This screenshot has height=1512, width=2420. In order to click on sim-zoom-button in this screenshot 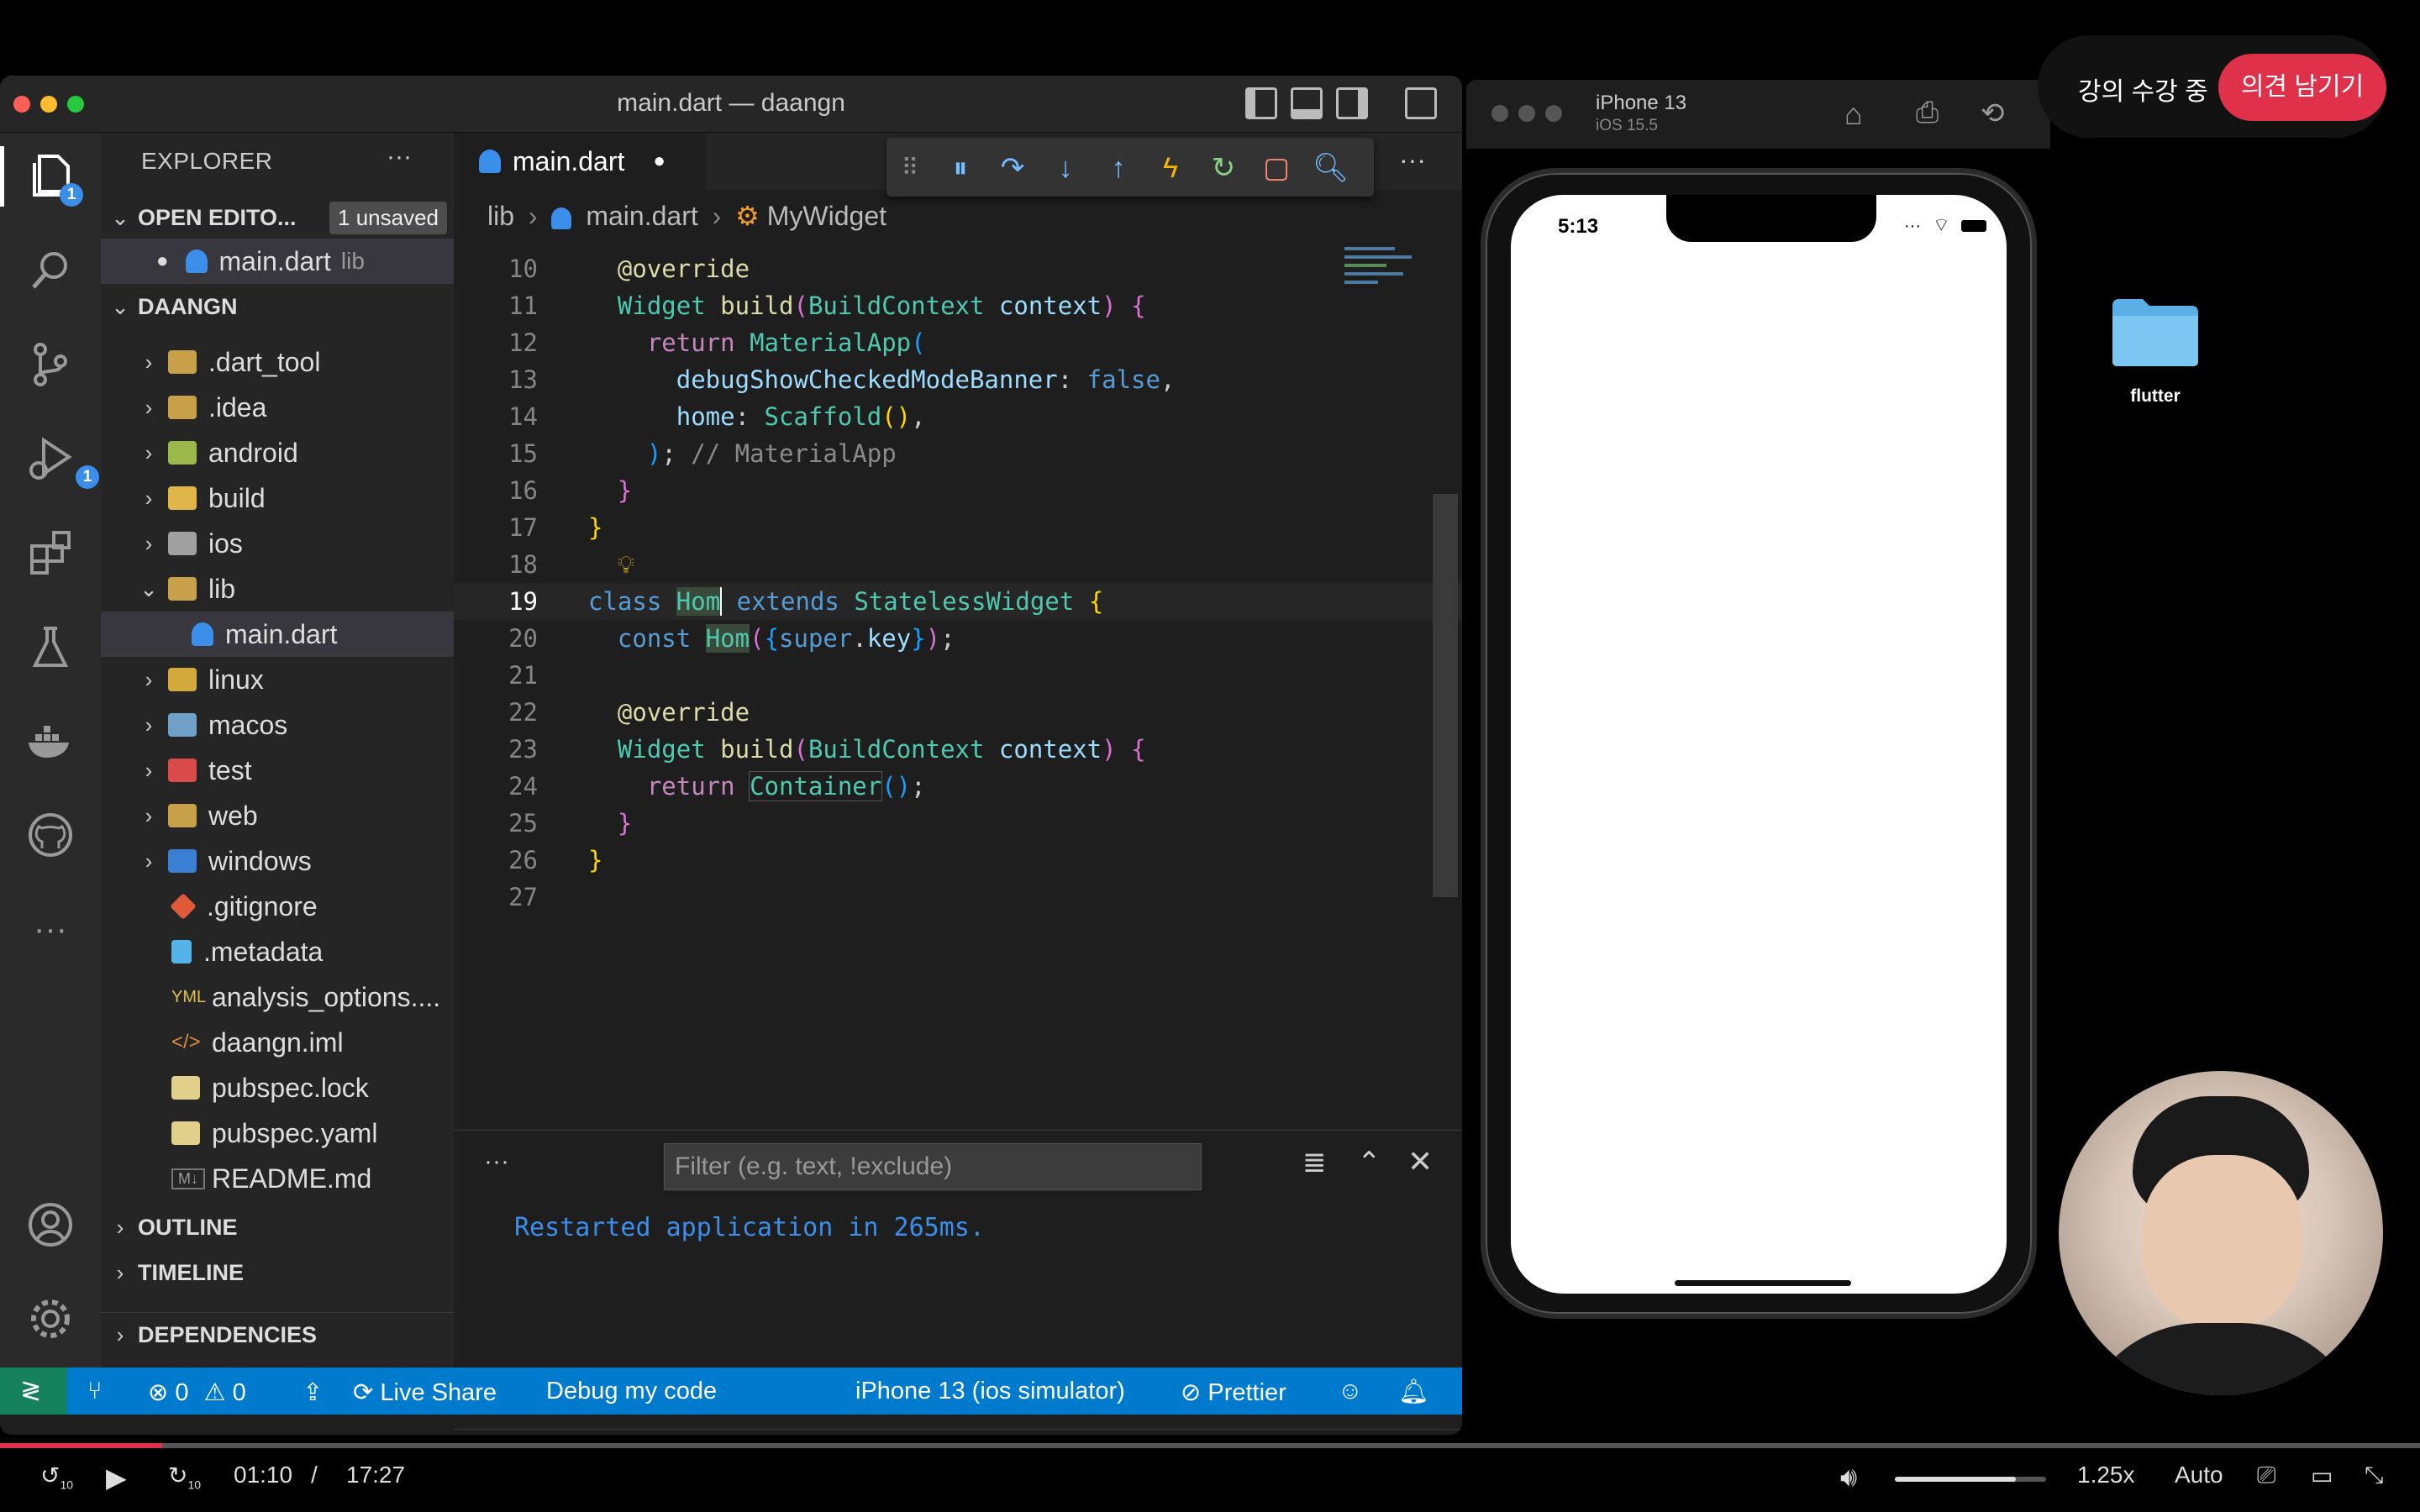, I will do `click(1554, 113)`.